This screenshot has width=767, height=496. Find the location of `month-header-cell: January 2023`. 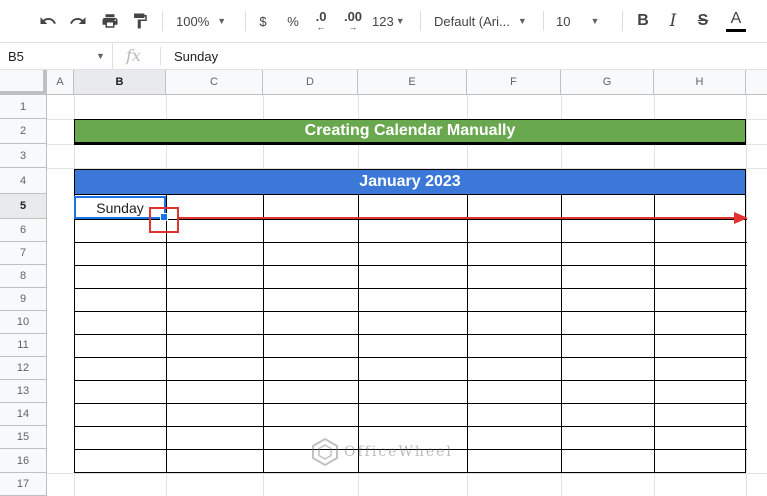

month-header-cell: January 2023 is located at coordinates (410, 182).